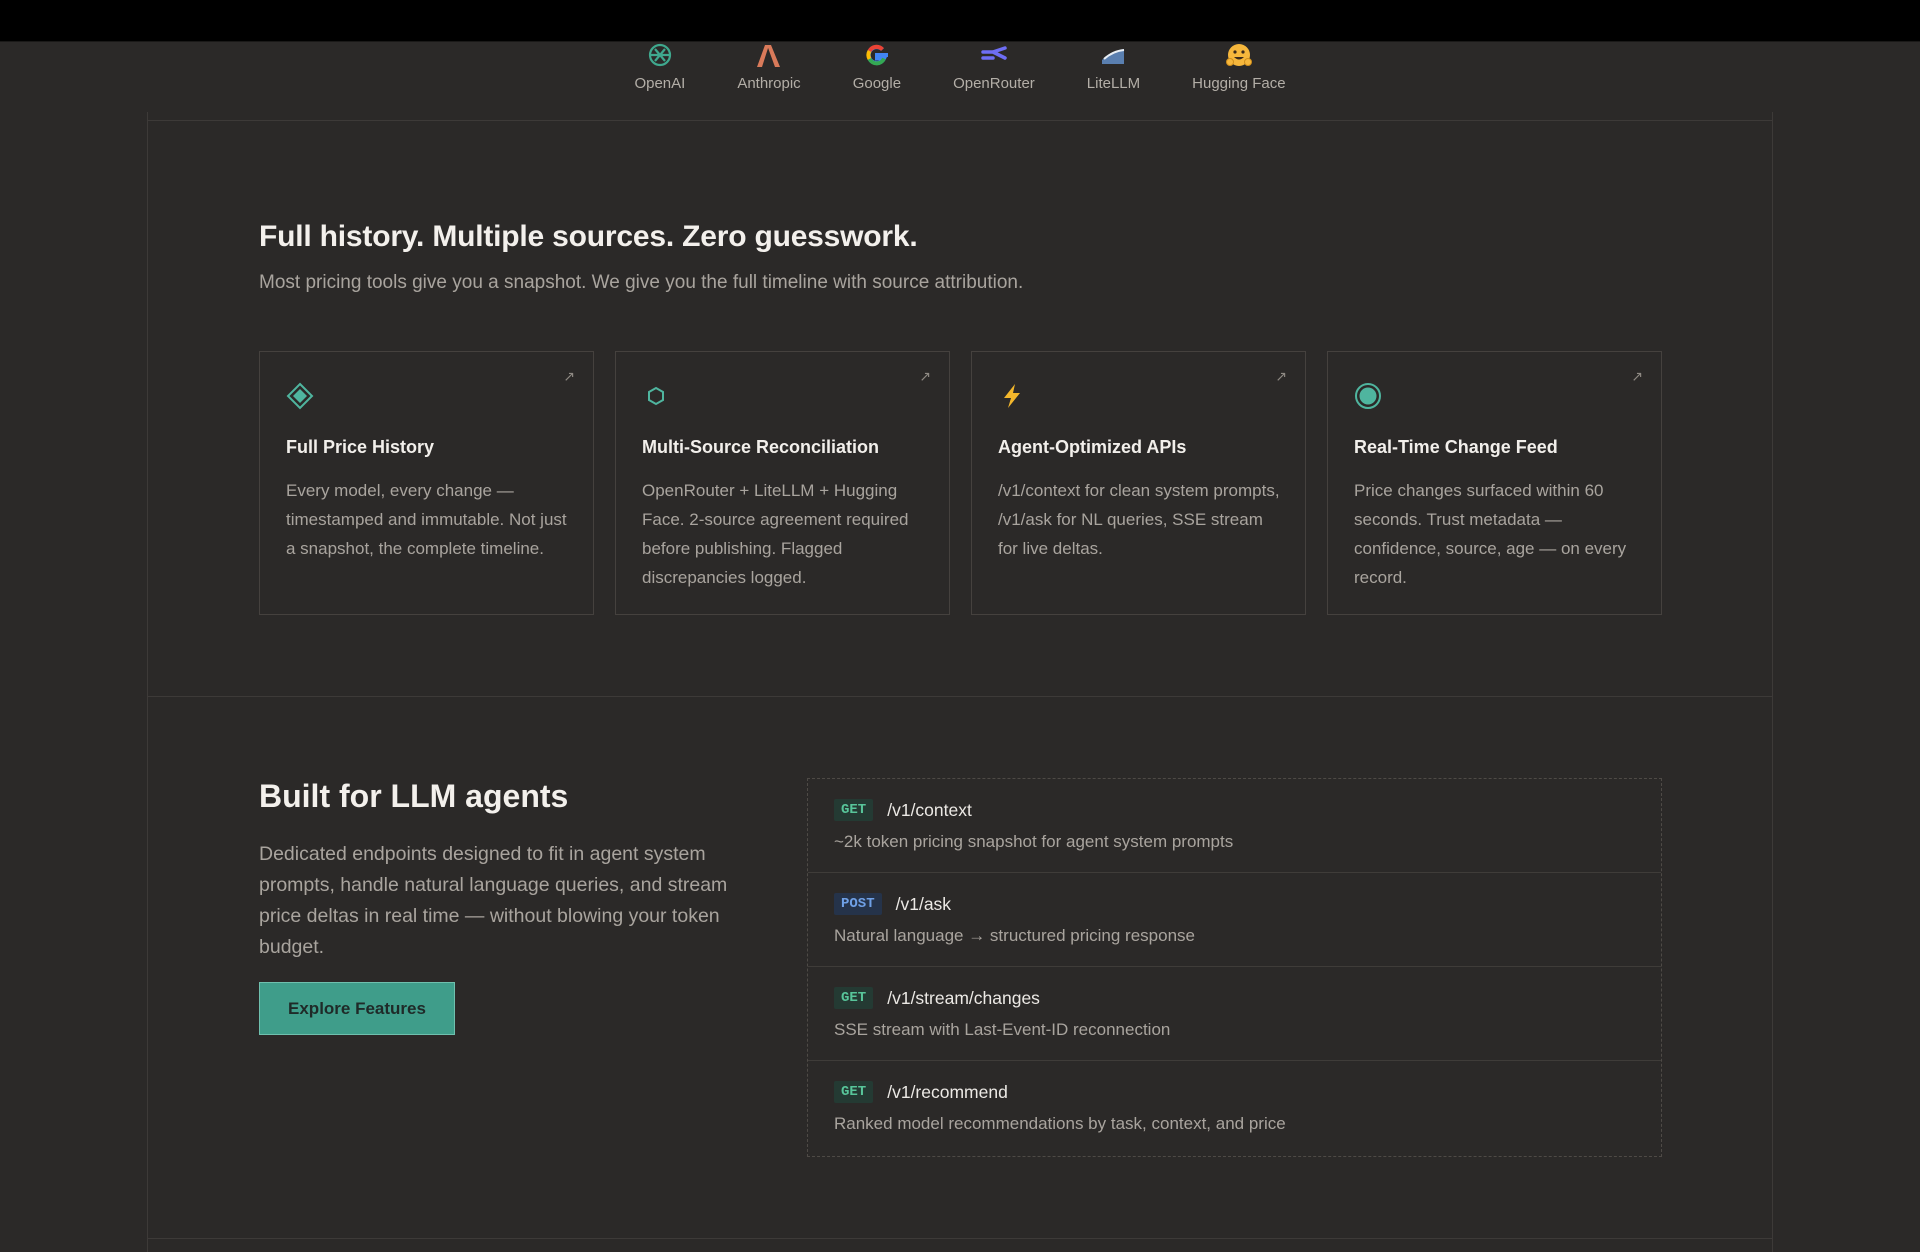  Describe the element at coordinates (1239, 83) in the screenshot. I see `provider-label: Hugging Face` at that location.